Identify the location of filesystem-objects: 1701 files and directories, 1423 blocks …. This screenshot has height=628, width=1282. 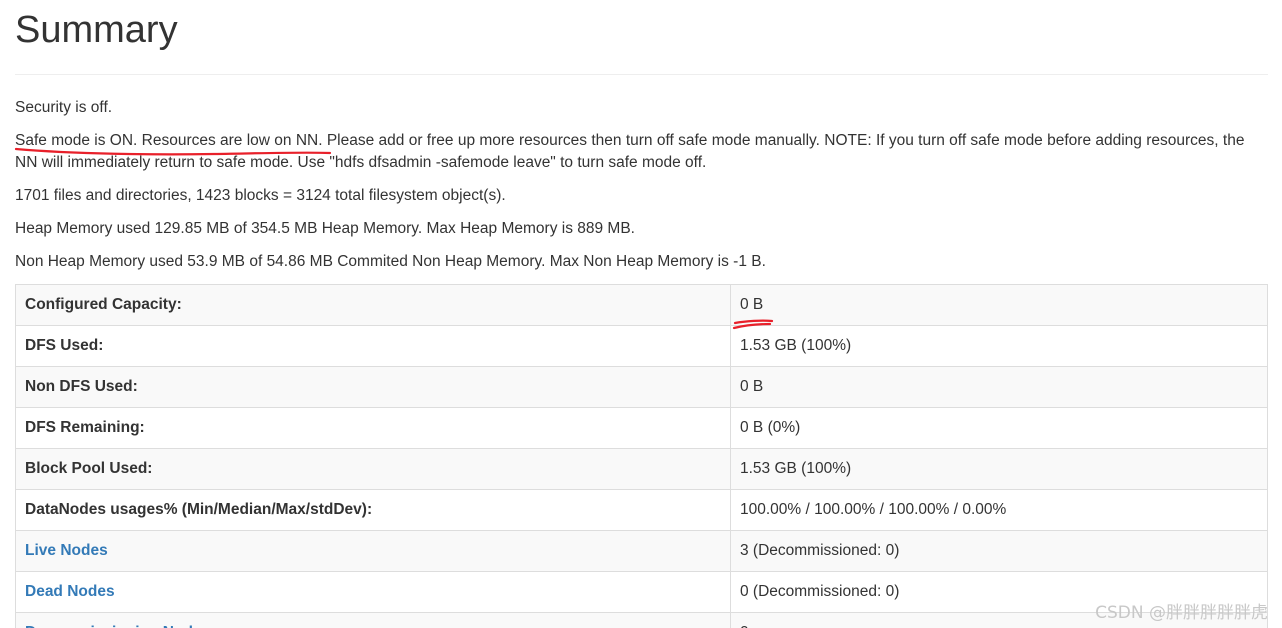
(260, 195).